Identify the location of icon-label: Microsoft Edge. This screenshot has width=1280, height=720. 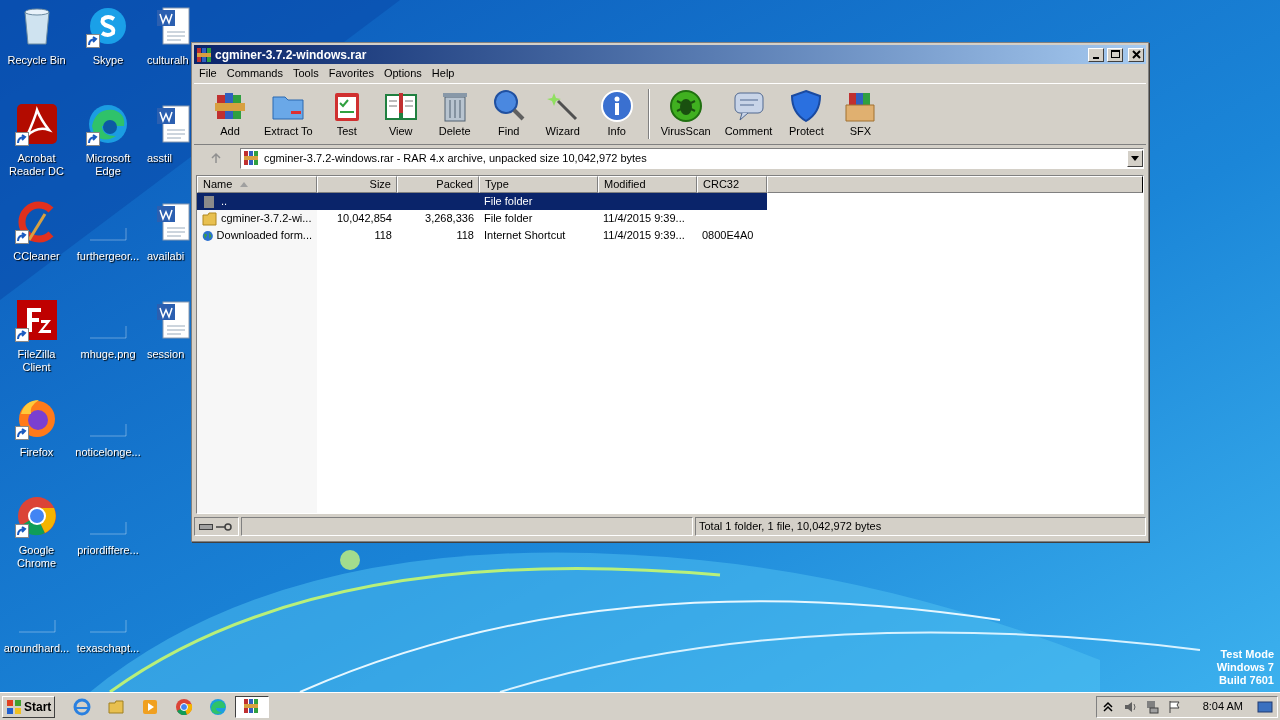
(108, 165).